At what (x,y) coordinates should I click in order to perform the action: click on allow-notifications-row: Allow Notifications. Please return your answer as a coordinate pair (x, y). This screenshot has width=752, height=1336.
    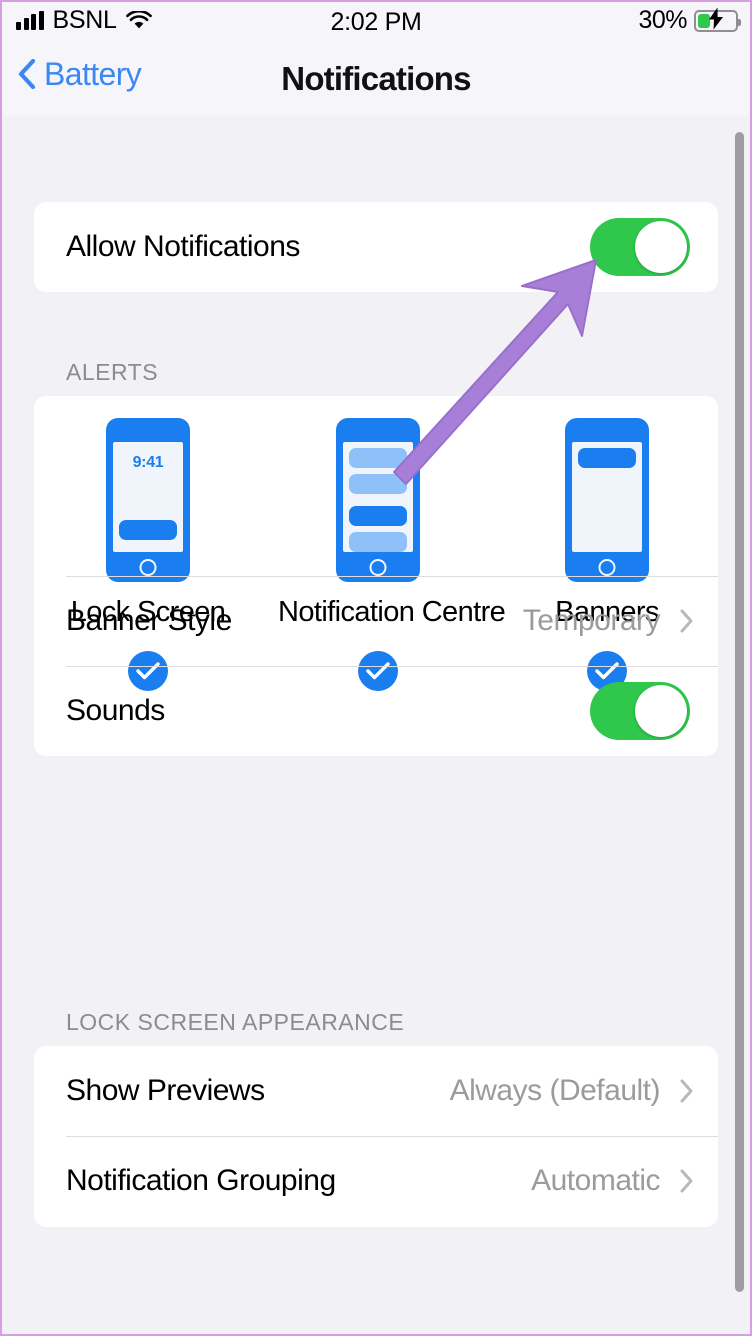
    Looking at the image, I should click on (376, 247).